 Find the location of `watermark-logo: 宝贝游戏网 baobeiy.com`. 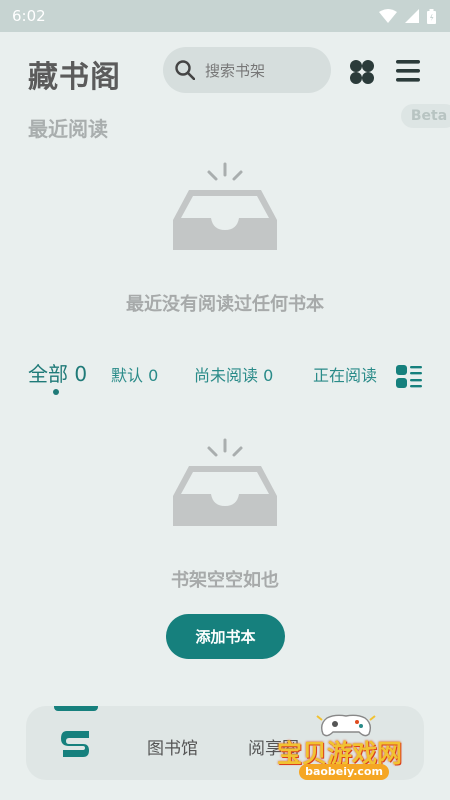

watermark-logo: 宝贝游戏网 baobeiy.com is located at coordinates (362, 753).